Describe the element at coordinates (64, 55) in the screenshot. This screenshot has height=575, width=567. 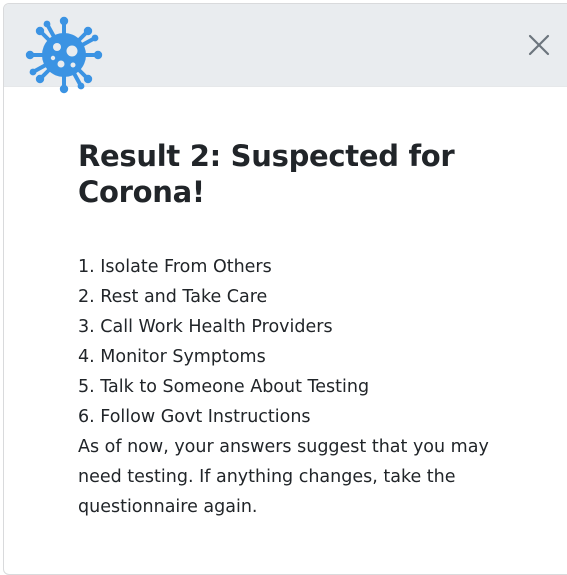
I see `virus-icon` at that location.